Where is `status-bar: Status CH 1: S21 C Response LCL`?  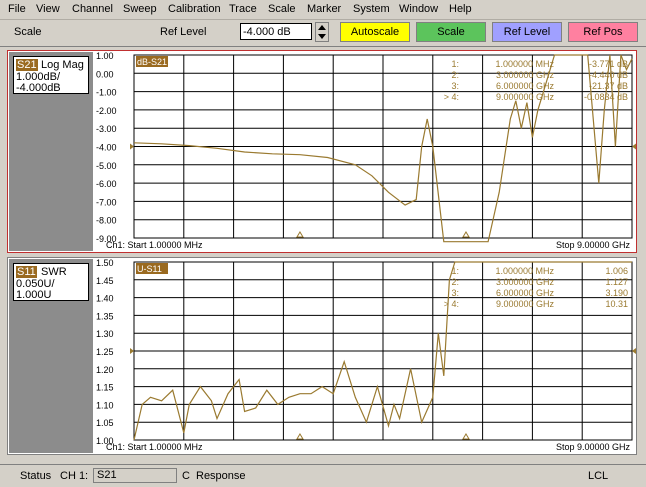 status-bar: Status CH 1: S21 C Response LCL is located at coordinates (323, 475).